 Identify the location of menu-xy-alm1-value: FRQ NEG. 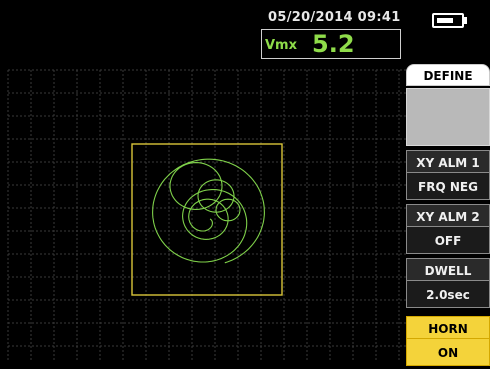
(448, 186).